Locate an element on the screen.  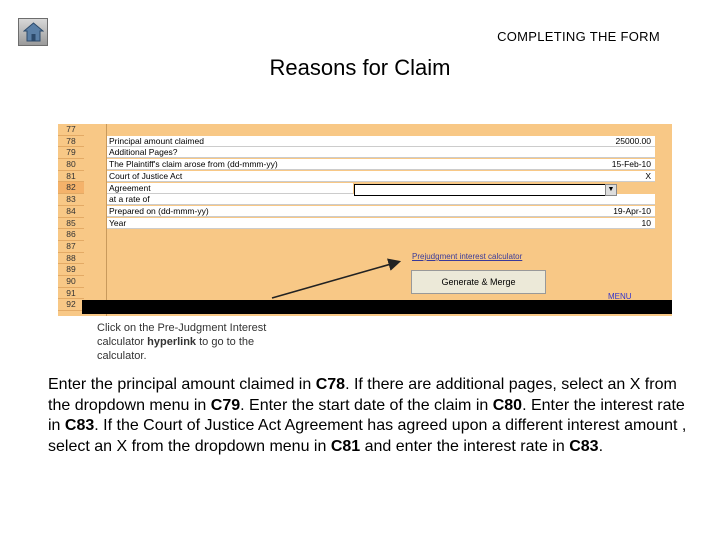
cell-ref: C81 is located at coordinates (345, 446).